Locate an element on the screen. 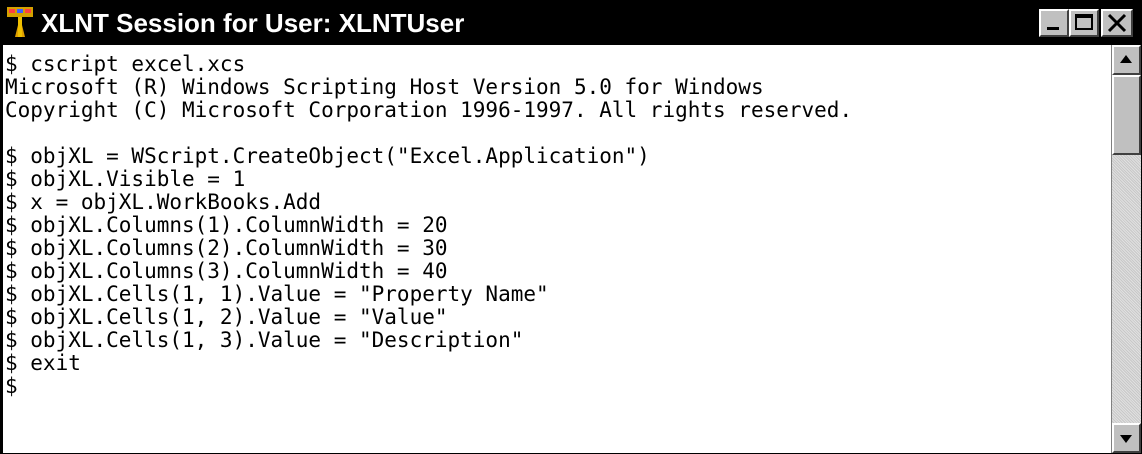 Image resolution: width=1142 pixels, height=454 pixels. window-title: XLNT Session for User: XLNTUser is located at coordinates (253, 23).